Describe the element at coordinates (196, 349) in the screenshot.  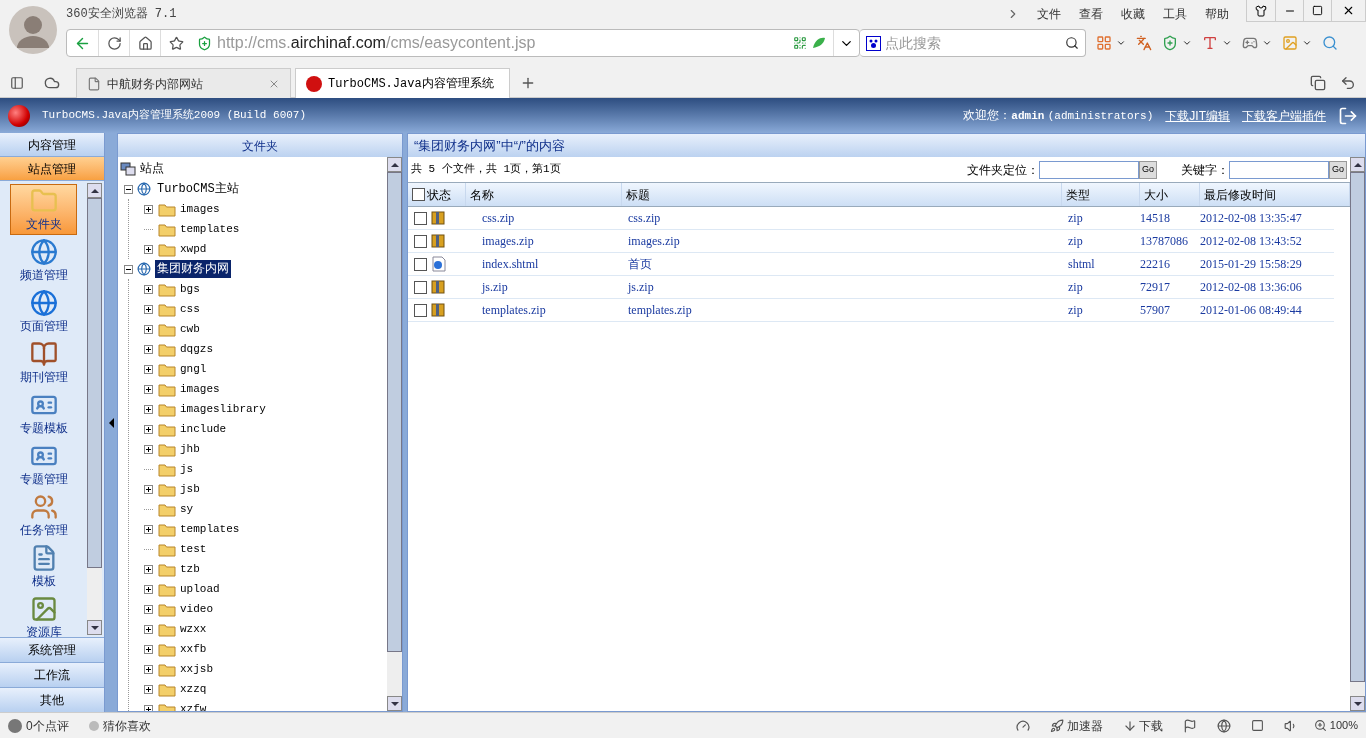
I see `folder-node: dqgzs` at that location.